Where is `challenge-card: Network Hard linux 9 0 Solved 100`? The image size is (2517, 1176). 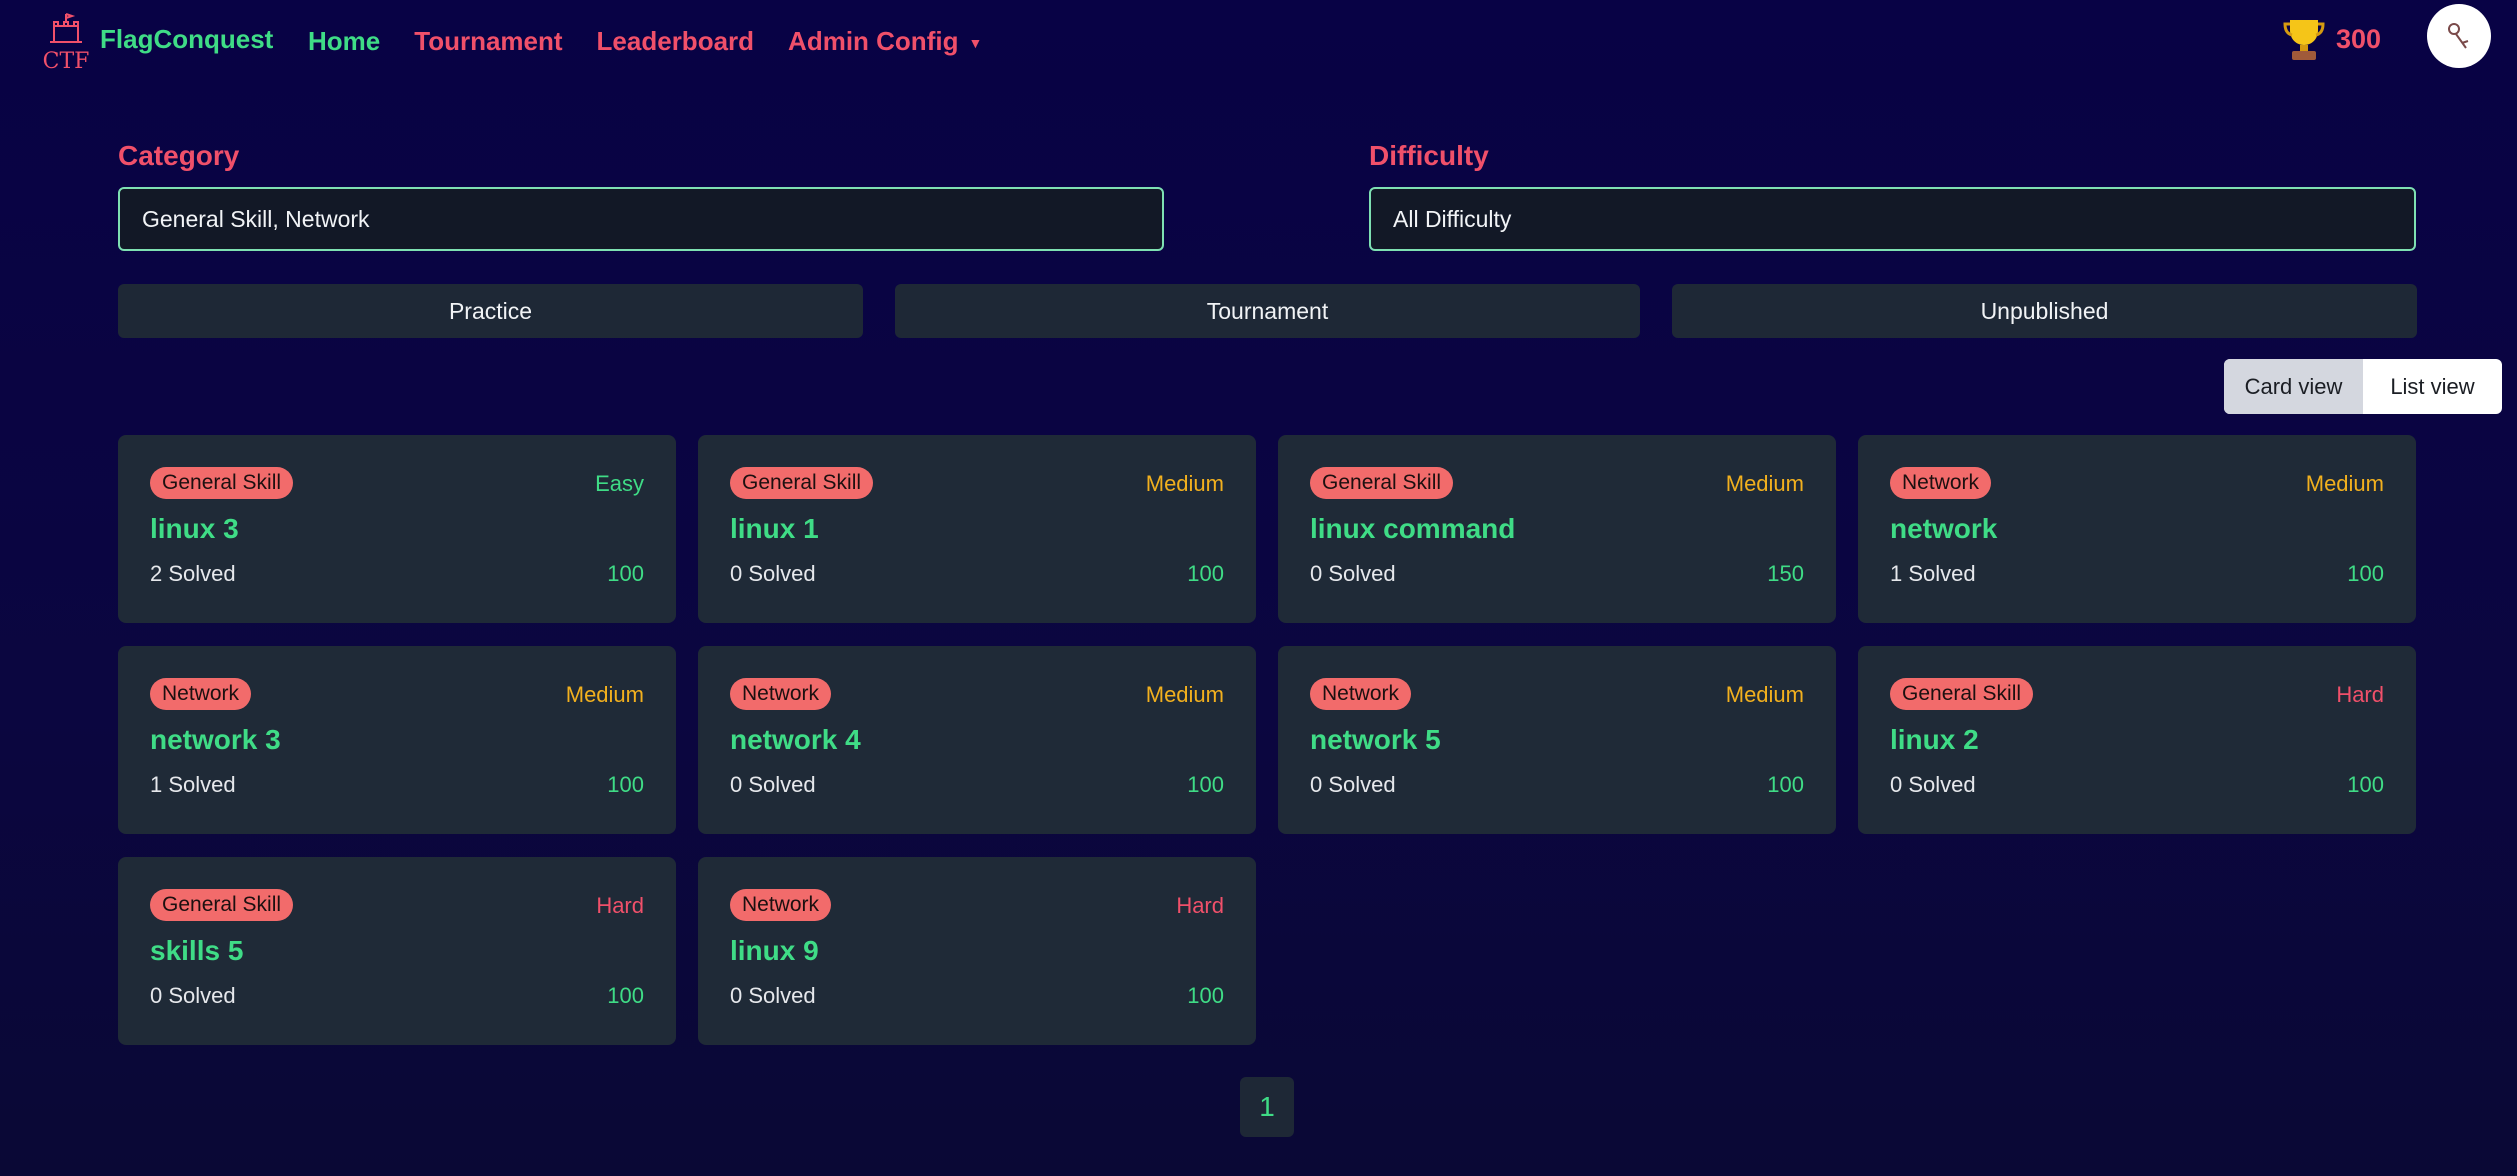 challenge-card: Network Hard linux 9 0 Solved 100 is located at coordinates (977, 951).